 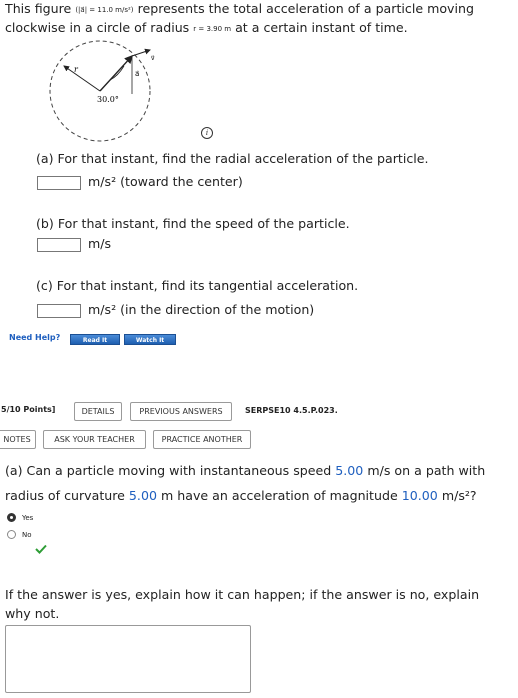 What do you see at coordinates (35, 337) in the screenshot?
I see `need-help-label: Need Help?` at bounding box center [35, 337].